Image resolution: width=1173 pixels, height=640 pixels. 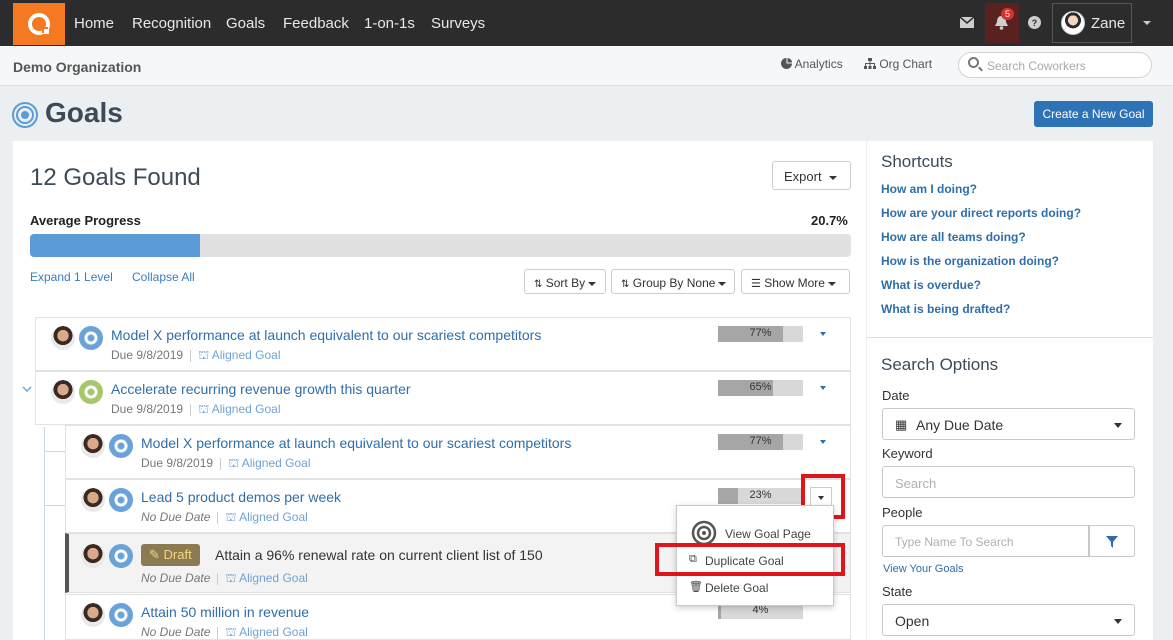 I want to click on calendar-icon: ▦, so click(x=901, y=424).